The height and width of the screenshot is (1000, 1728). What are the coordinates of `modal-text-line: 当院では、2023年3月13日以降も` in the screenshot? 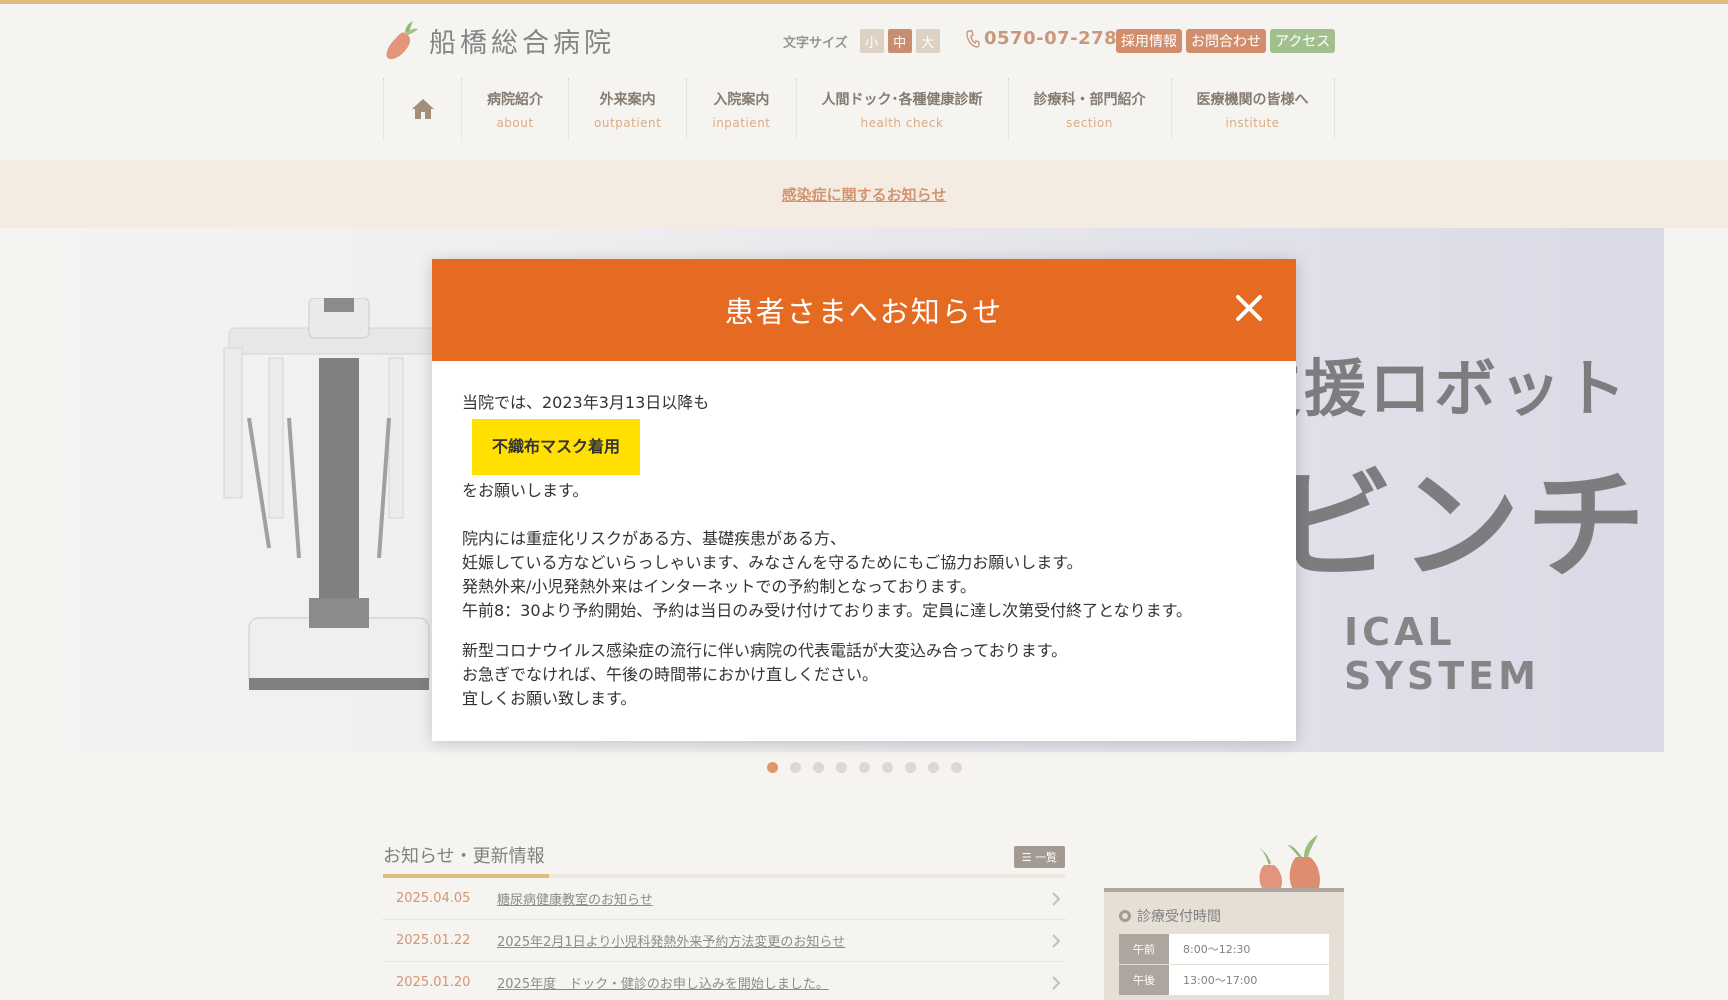 It's located at (586, 402).